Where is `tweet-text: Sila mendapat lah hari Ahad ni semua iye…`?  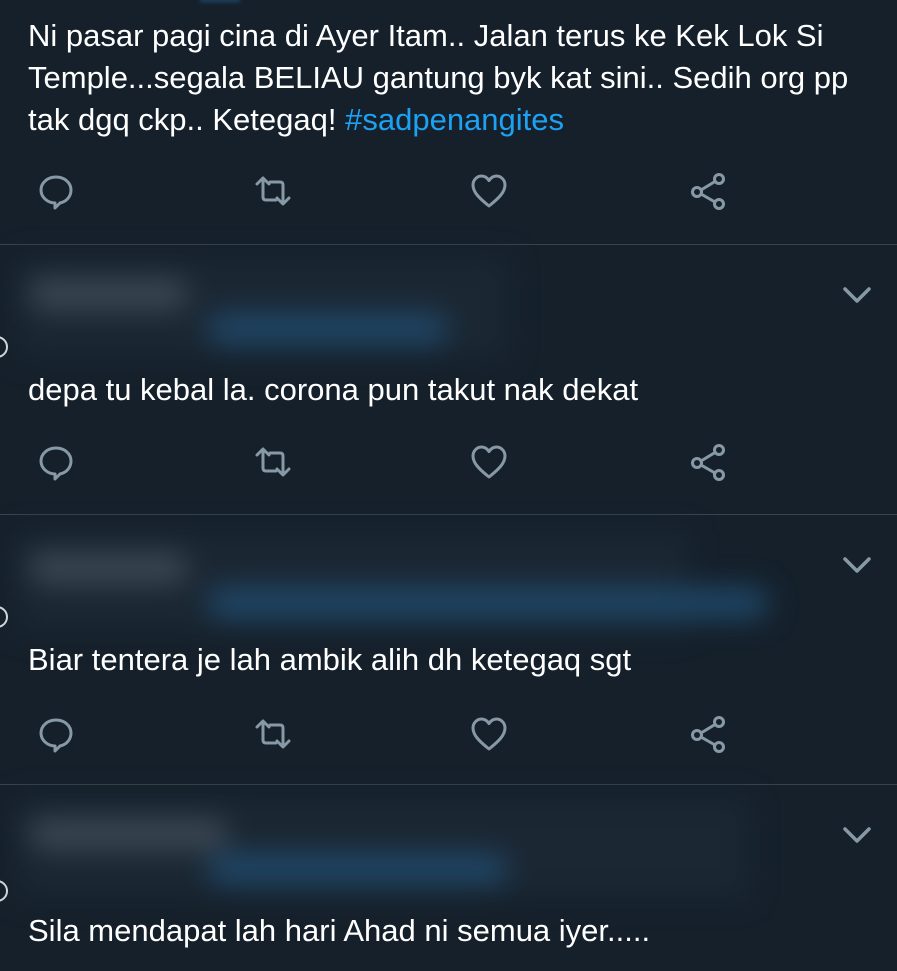
tweet-text: Sila mendapat lah hari Ahad ni semua iye… is located at coordinates (339, 930).